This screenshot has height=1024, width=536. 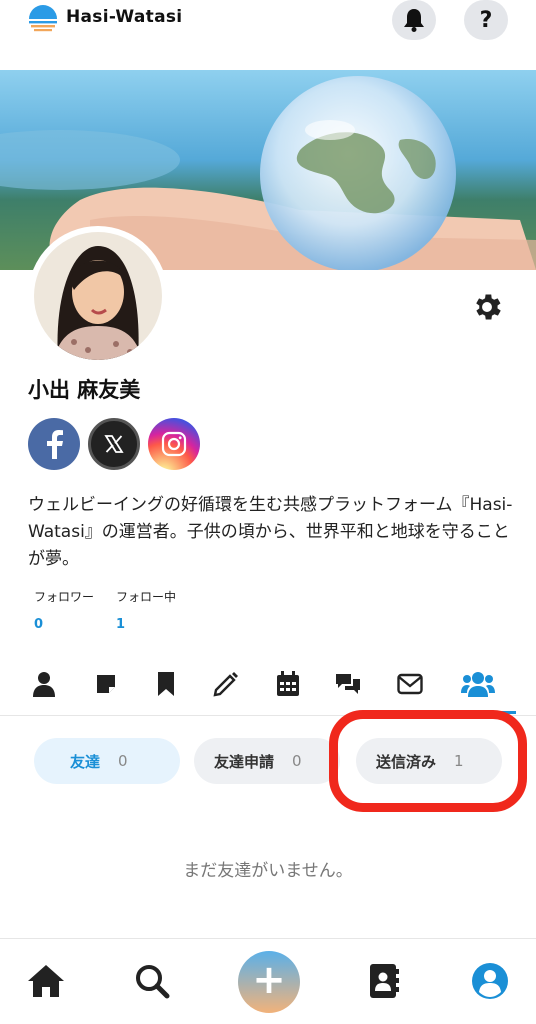 I want to click on sticky-note-icon, so click(x=106, y=684).